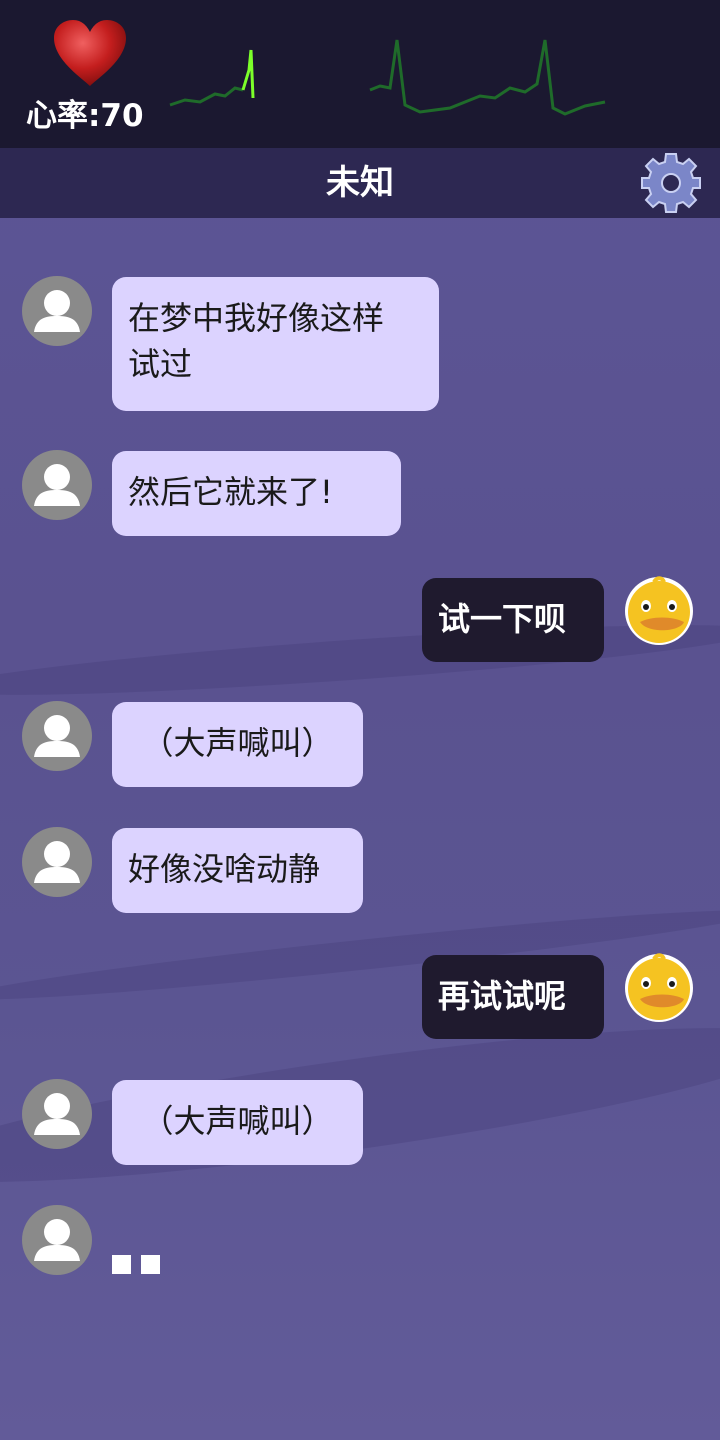  Describe the element at coordinates (671, 183) in the screenshot. I see `gear-icon` at that location.